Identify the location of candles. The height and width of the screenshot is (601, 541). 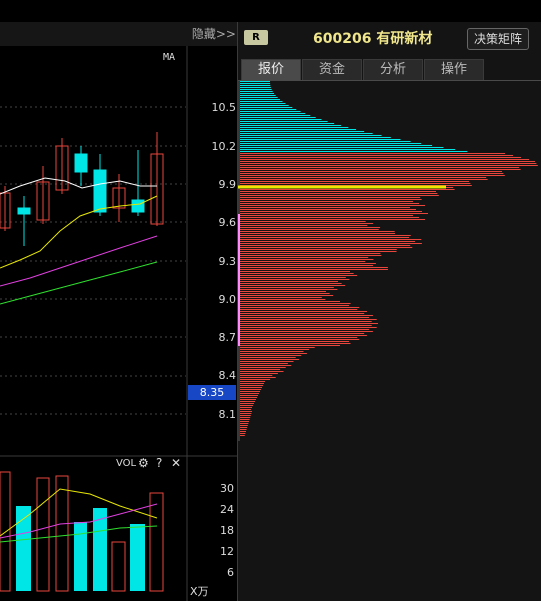
(82, 189).